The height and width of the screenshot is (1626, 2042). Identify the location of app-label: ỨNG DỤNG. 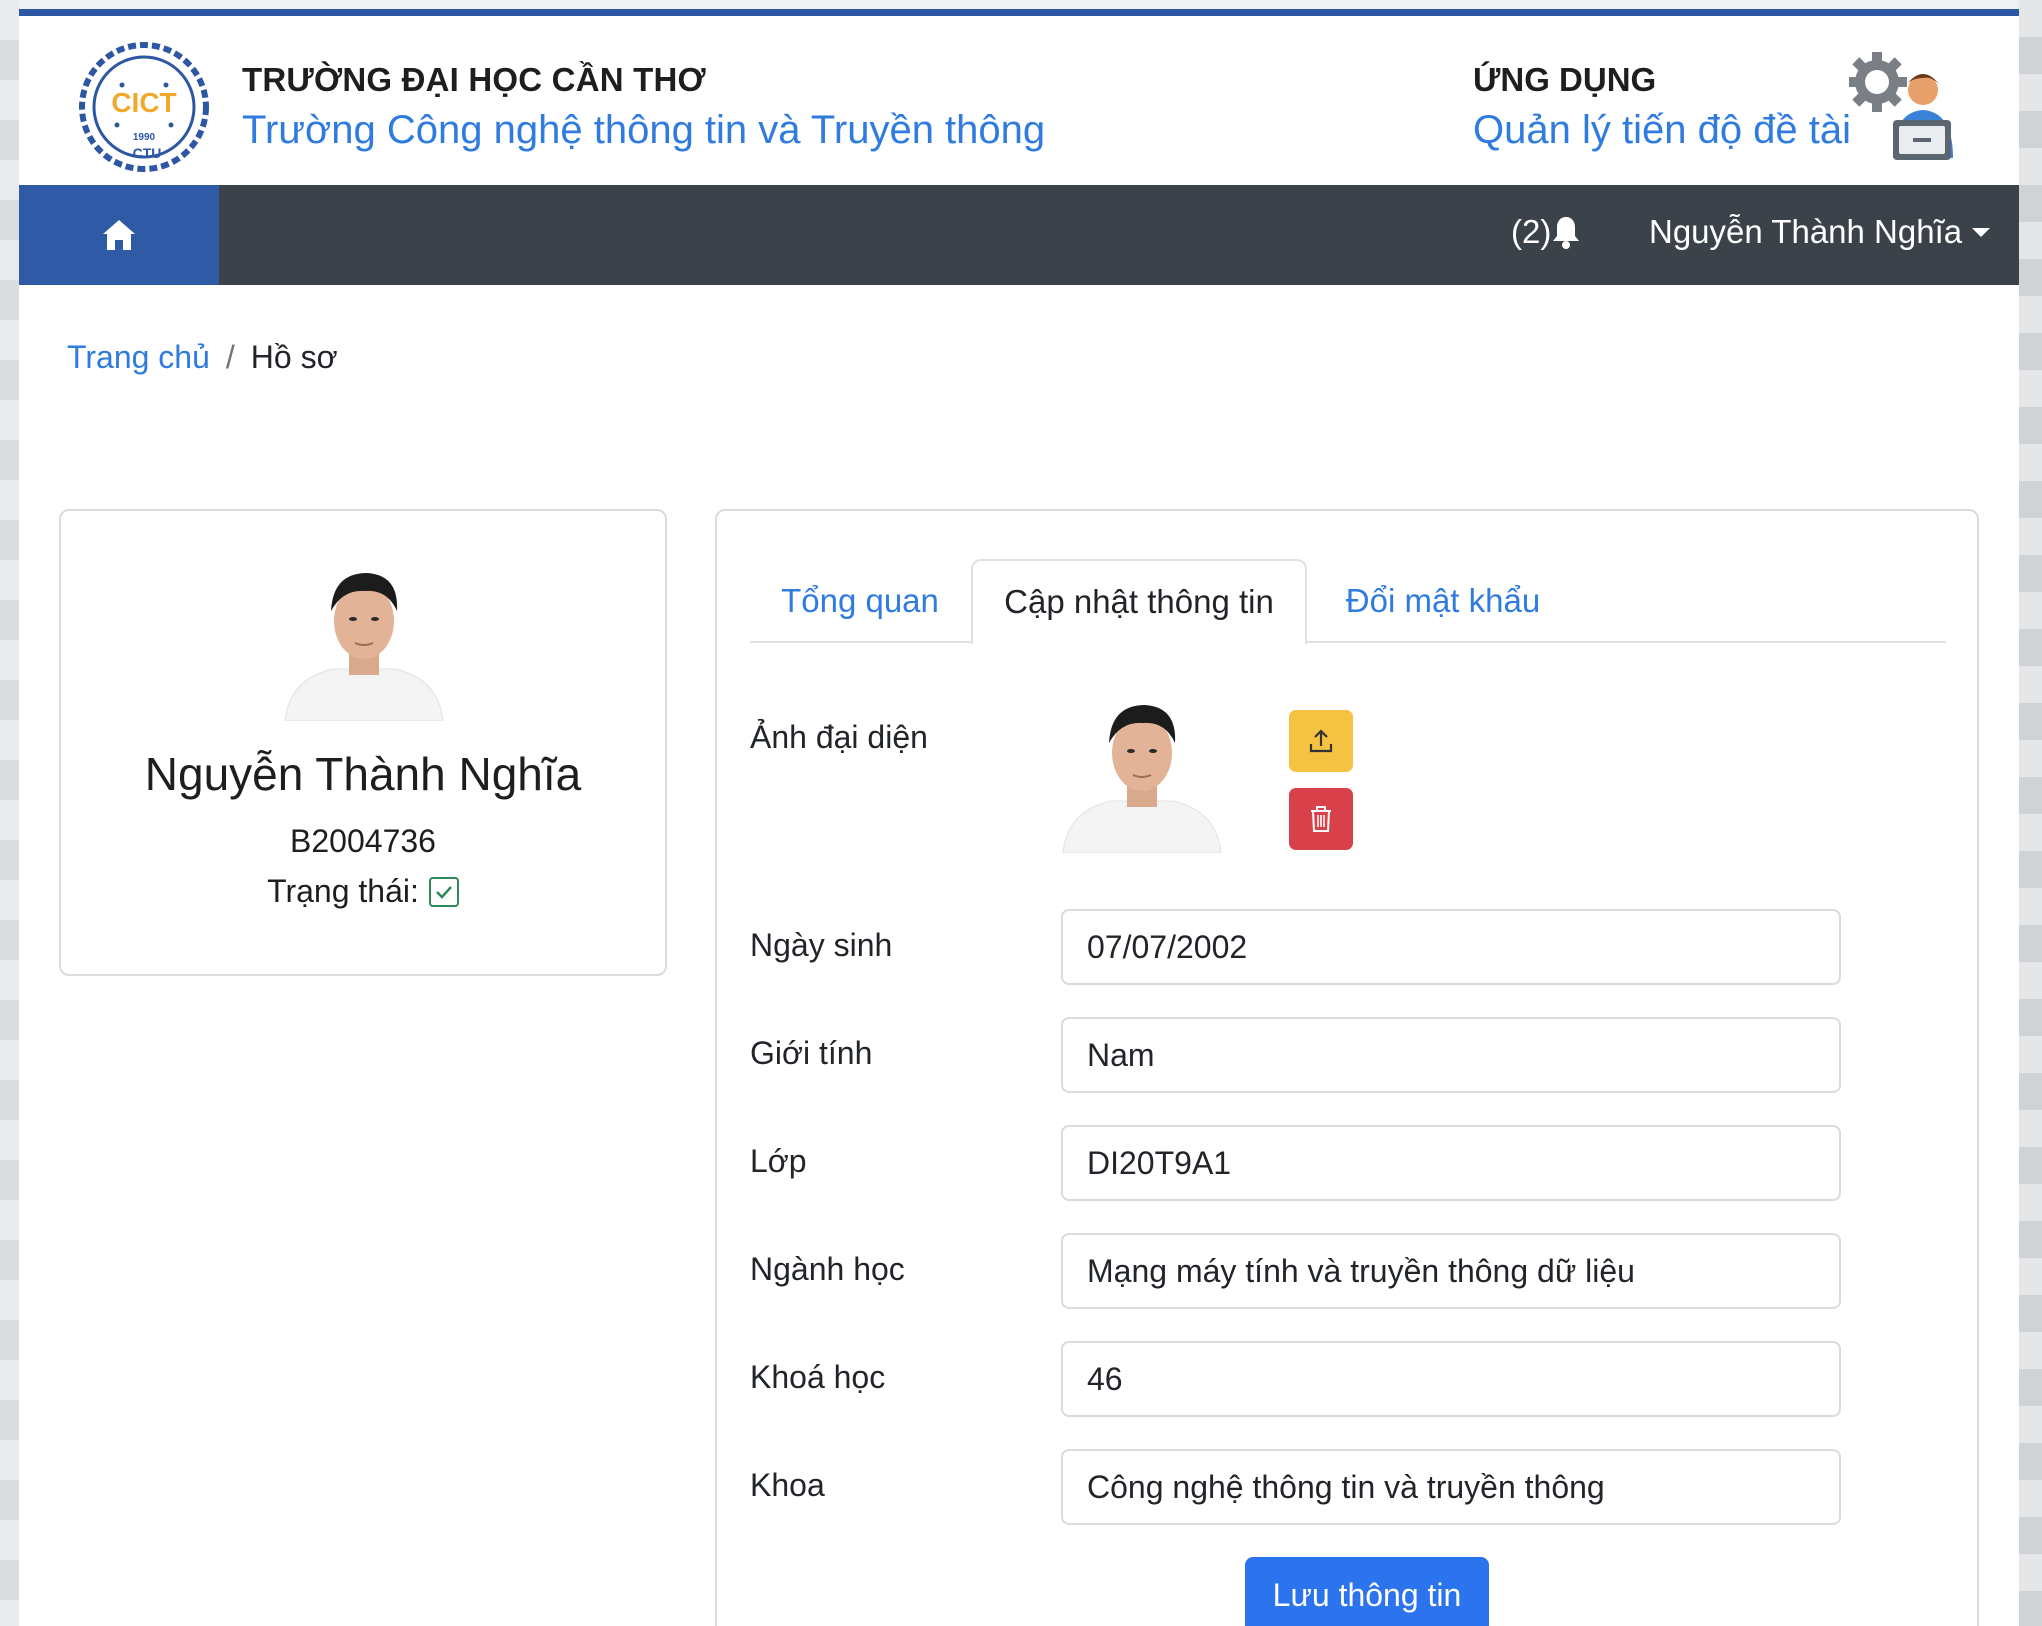
(1565, 79).